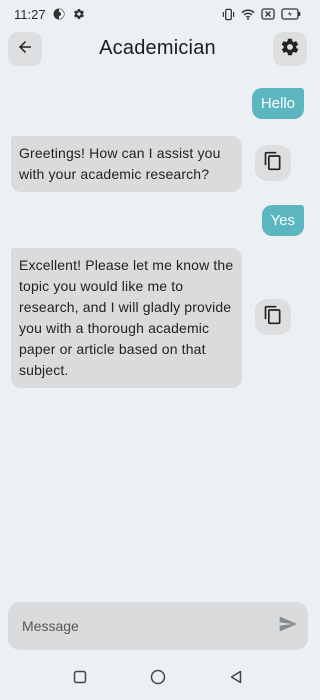  What do you see at coordinates (291, 14) in the screenshot?
I see `battery-icon` at bounding box center [291, 14].